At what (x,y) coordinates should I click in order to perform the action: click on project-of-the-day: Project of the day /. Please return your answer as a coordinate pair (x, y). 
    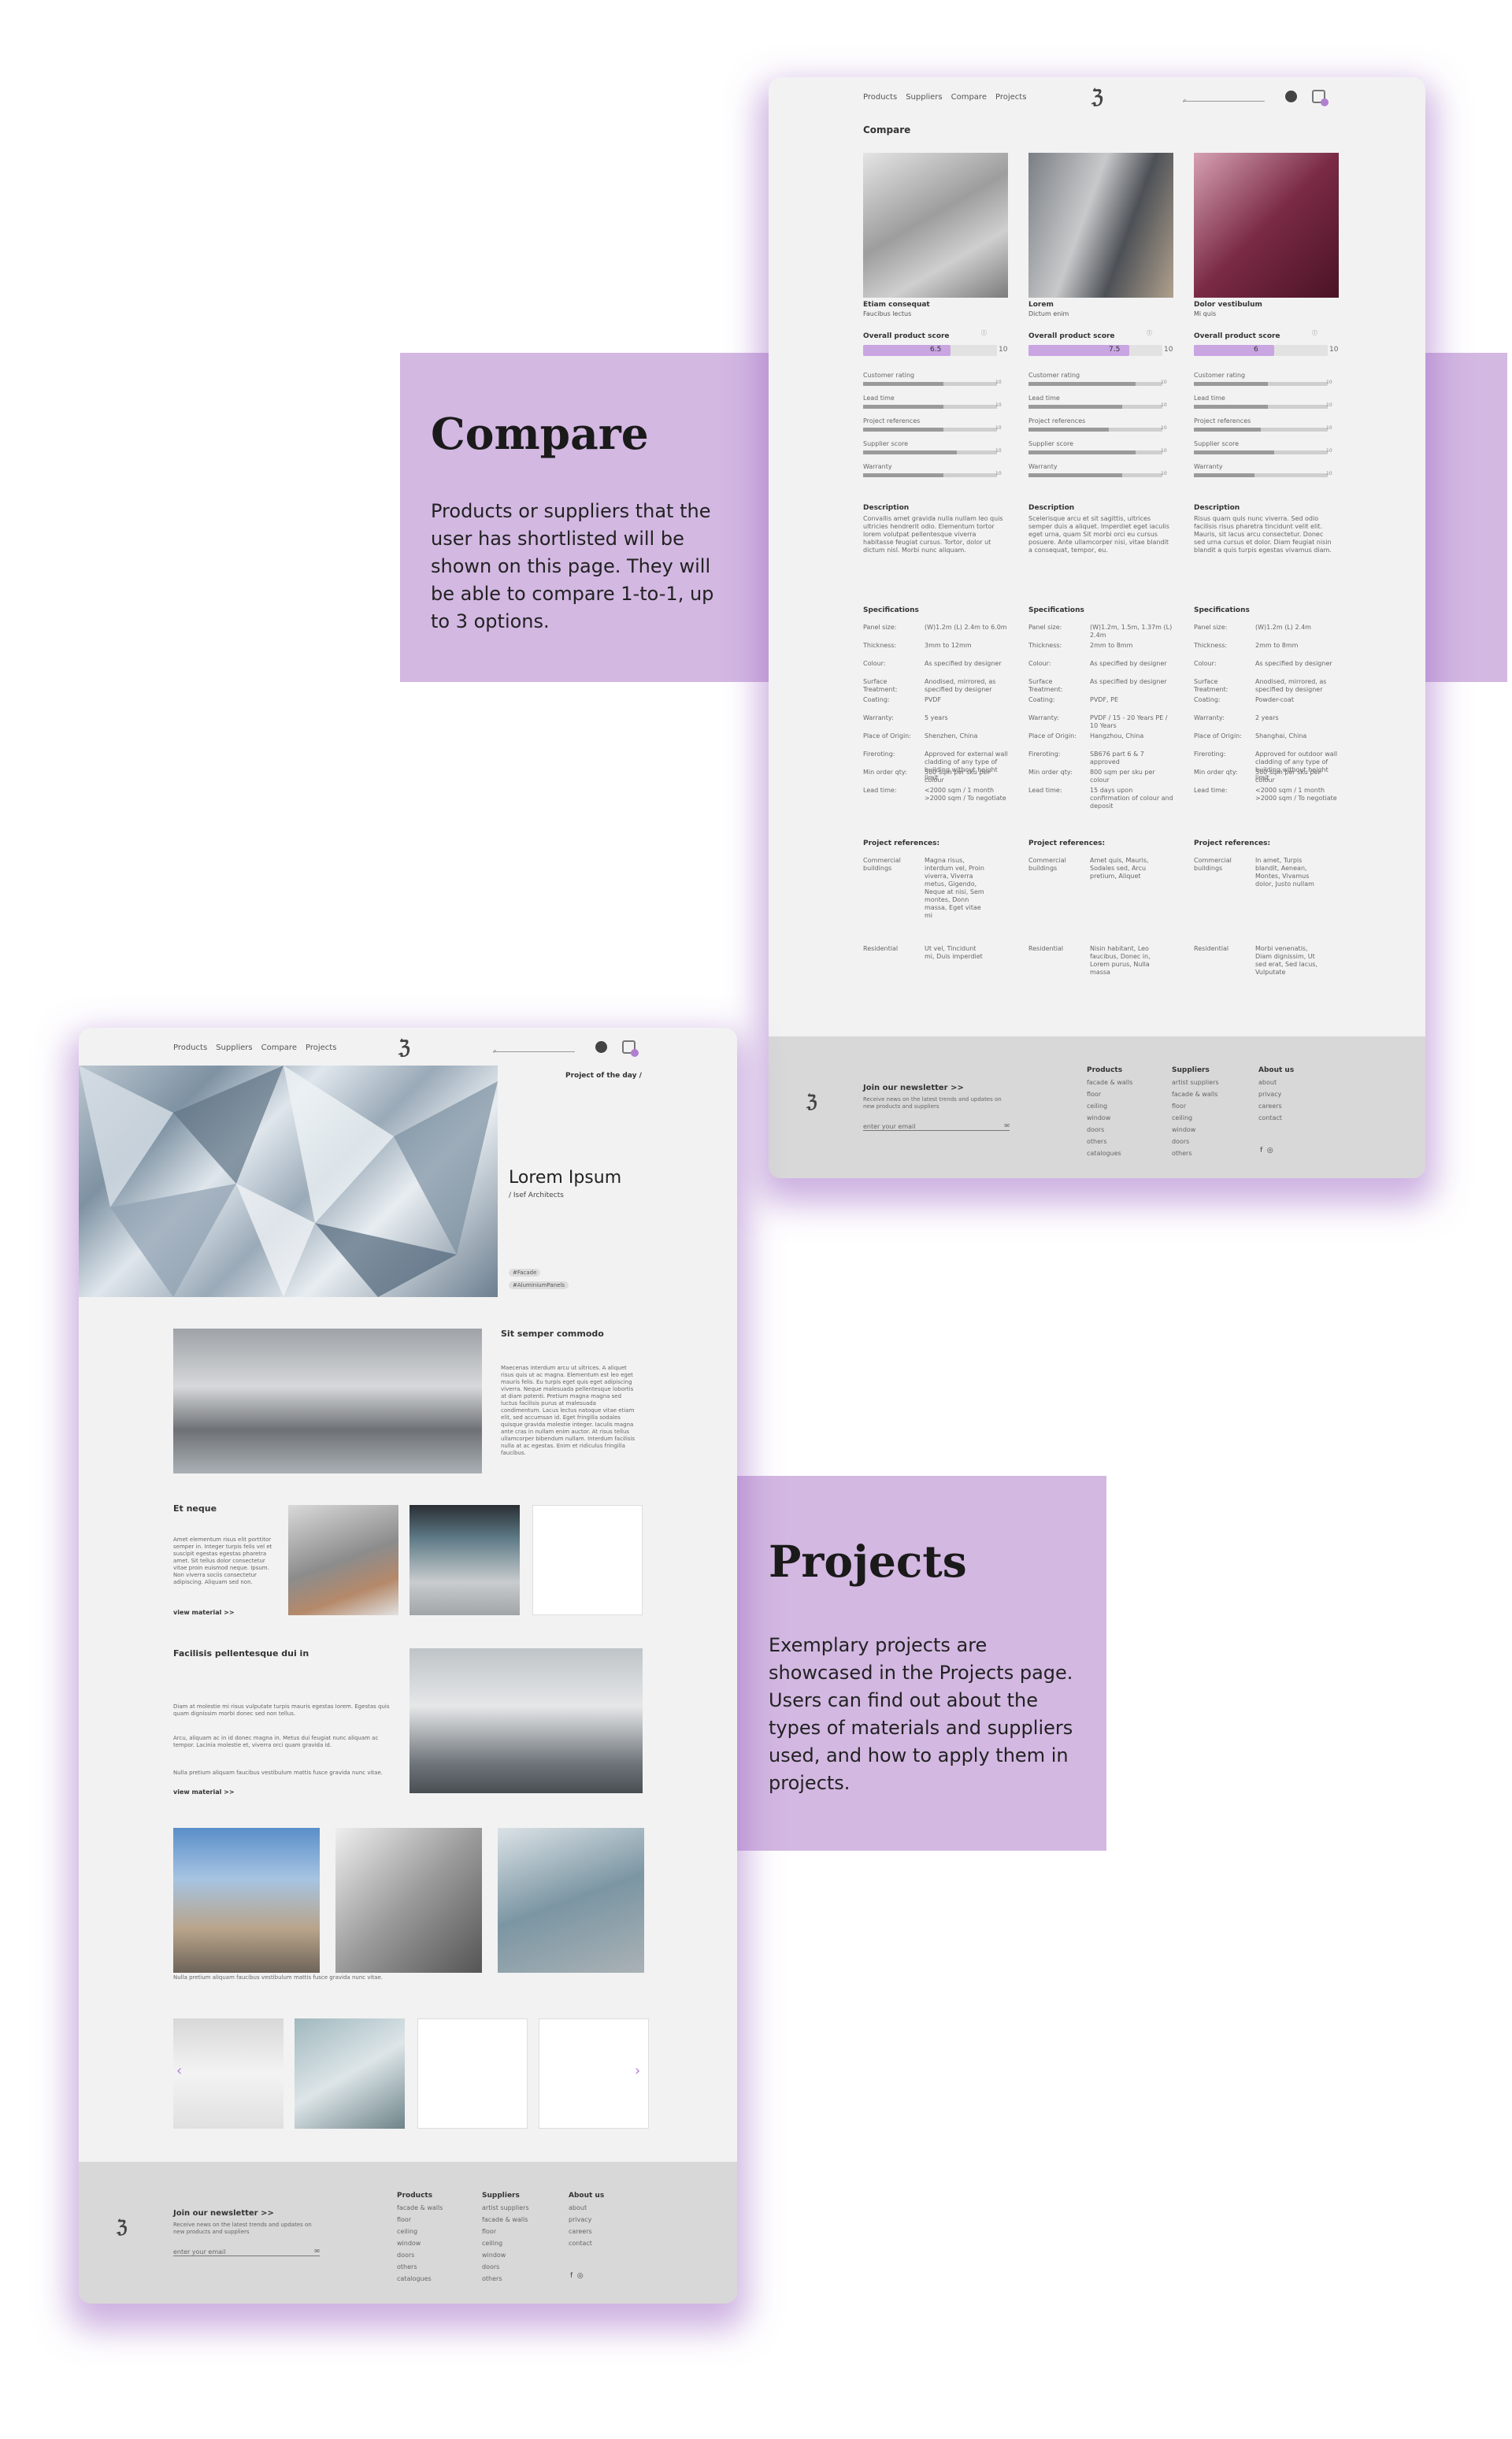
    Looking at the image, I should click on (603, 1076).